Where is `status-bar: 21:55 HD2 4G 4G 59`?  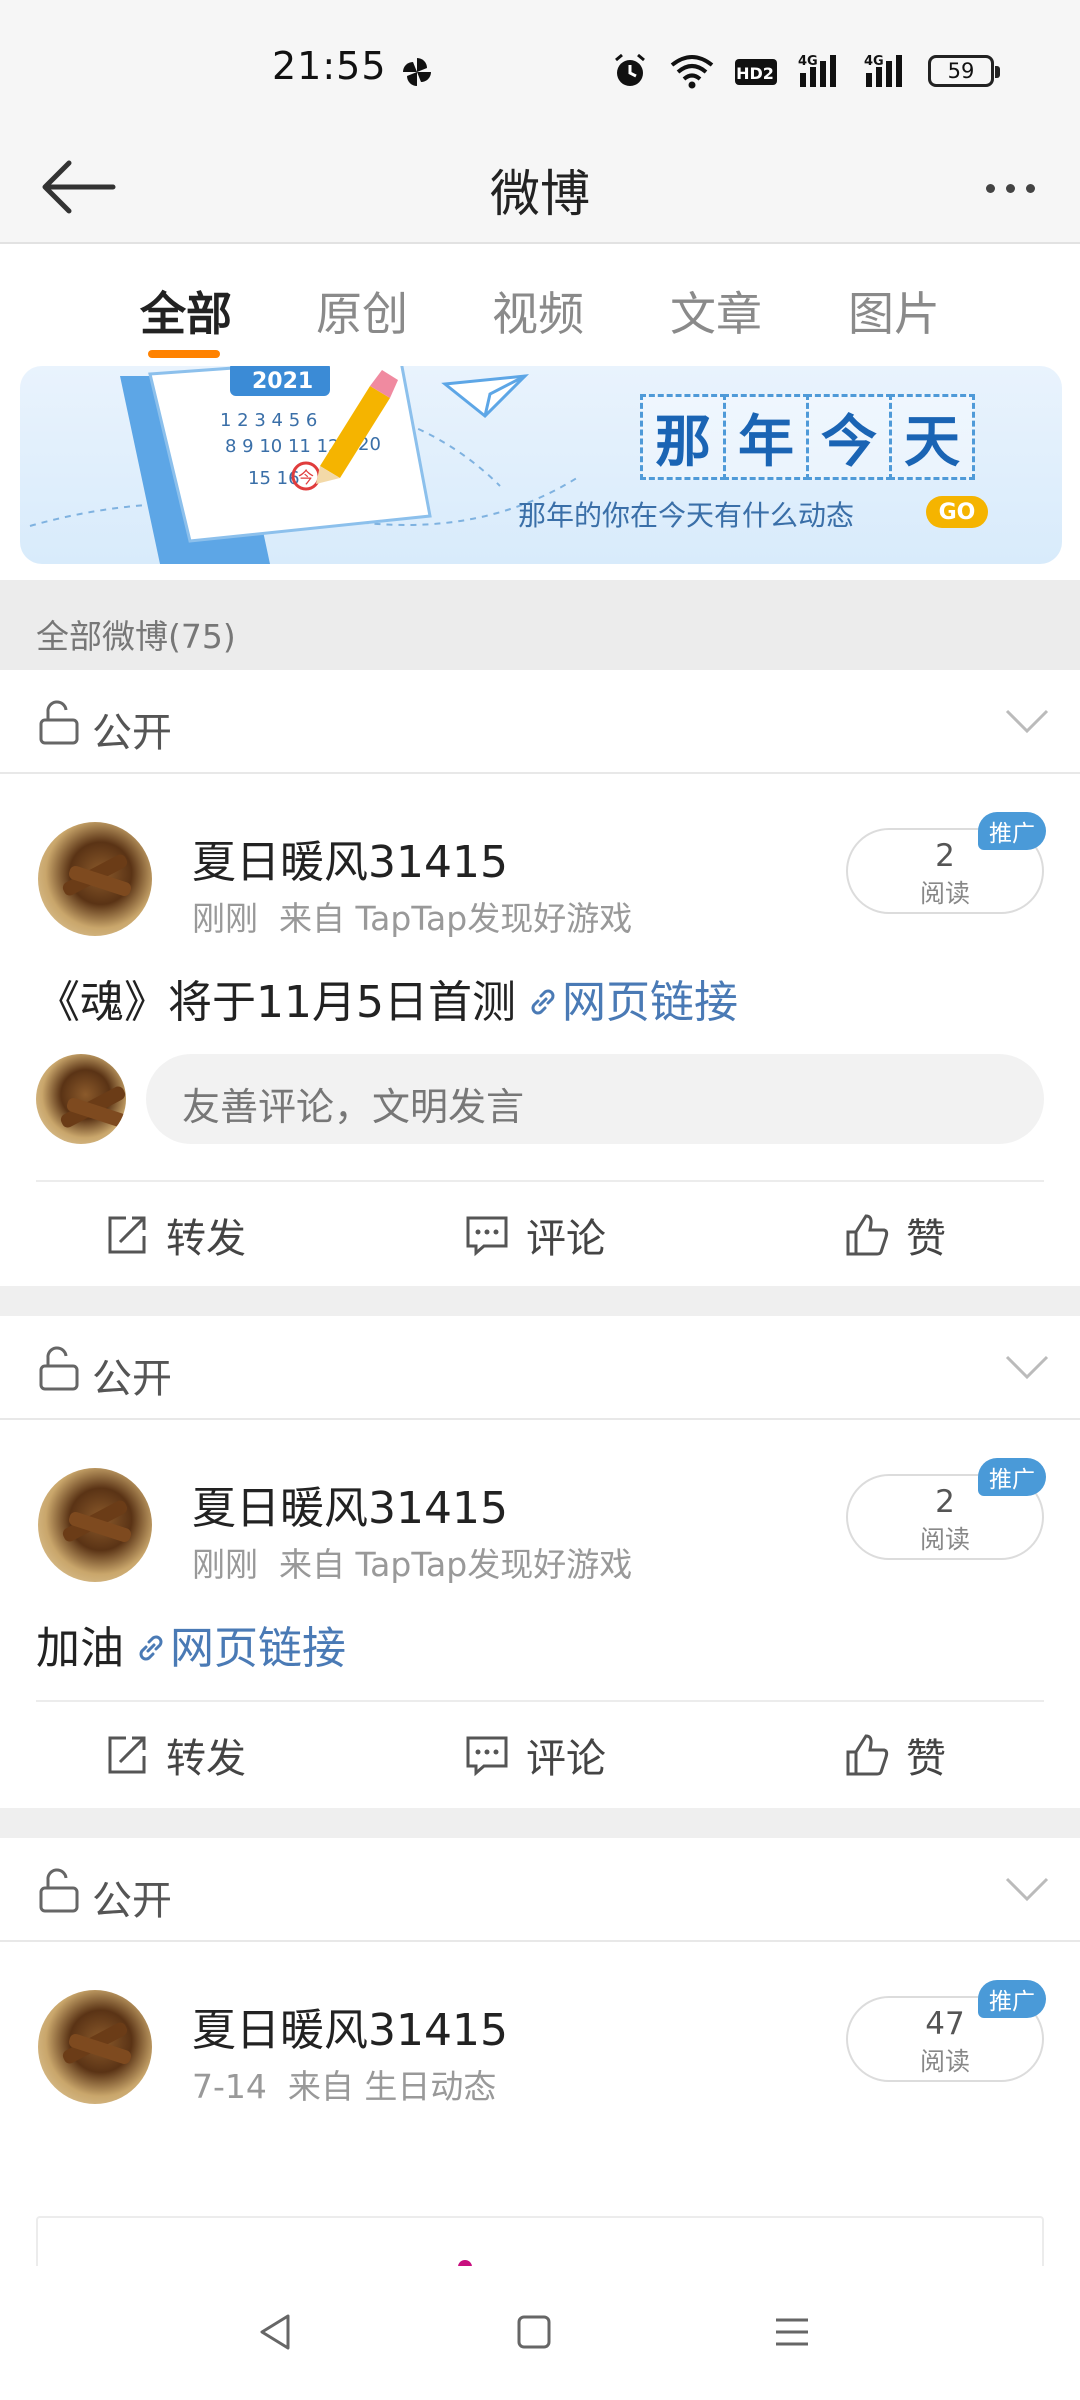 status-bar: 21:55 HD2 4G 4G 59 is located at coordinates (540, 65).